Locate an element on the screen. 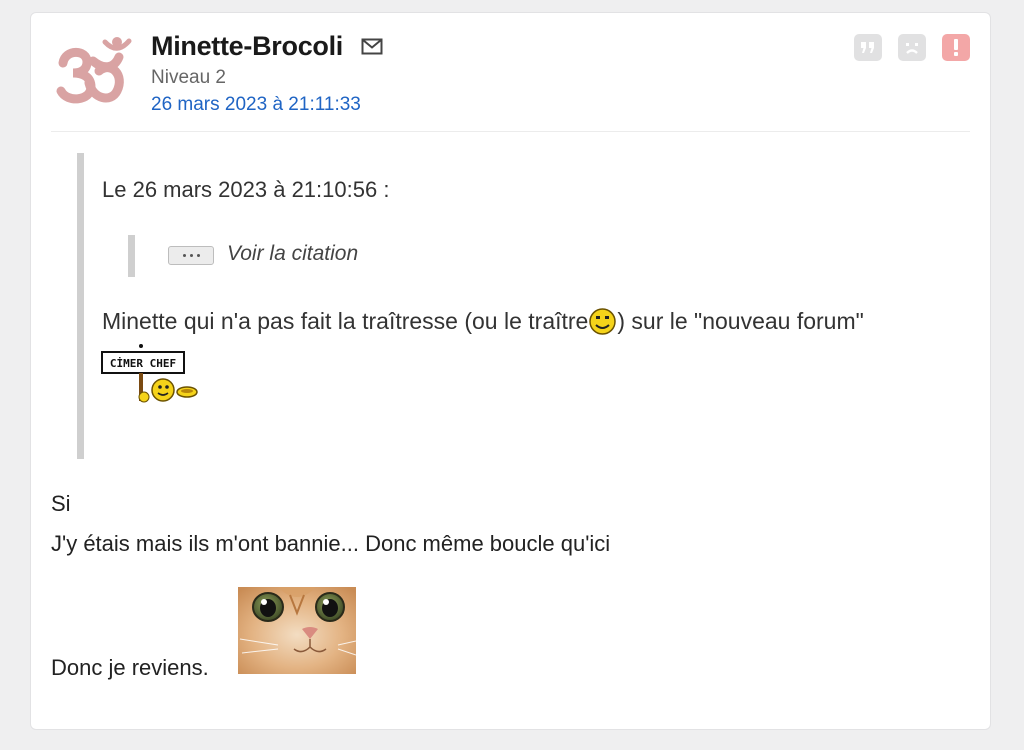 The height and width of the screenshot is (750, 1024). sad-face-icon is located at coordinates (912, 48).